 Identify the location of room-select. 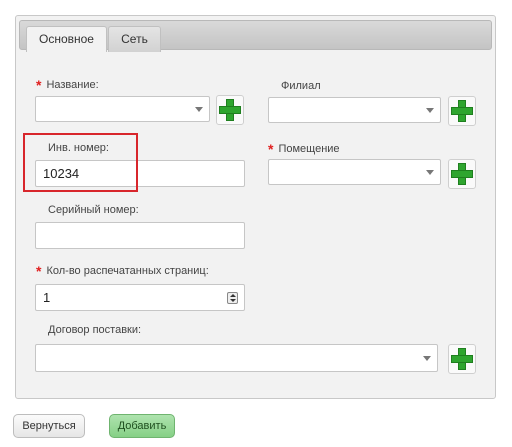
(354, 172).